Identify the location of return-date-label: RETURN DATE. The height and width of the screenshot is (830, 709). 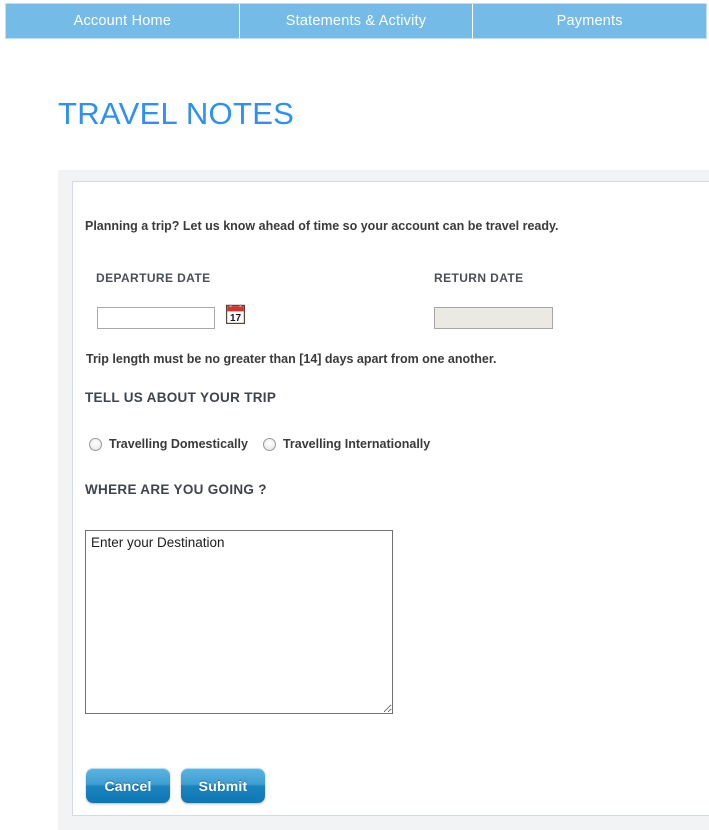
(479, 278).